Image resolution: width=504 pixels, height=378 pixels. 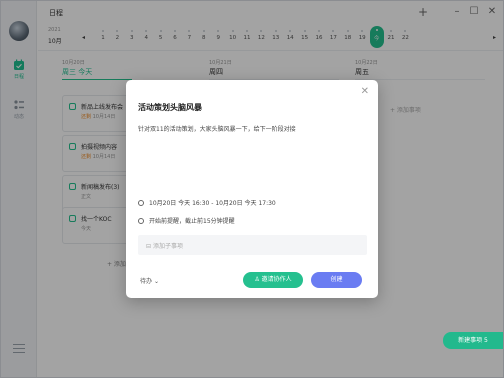 What do you see at coordinates (156, 281) in the screenshot?
I see `chevron-down-icon: ⌄` at bounding box center [156, 281].